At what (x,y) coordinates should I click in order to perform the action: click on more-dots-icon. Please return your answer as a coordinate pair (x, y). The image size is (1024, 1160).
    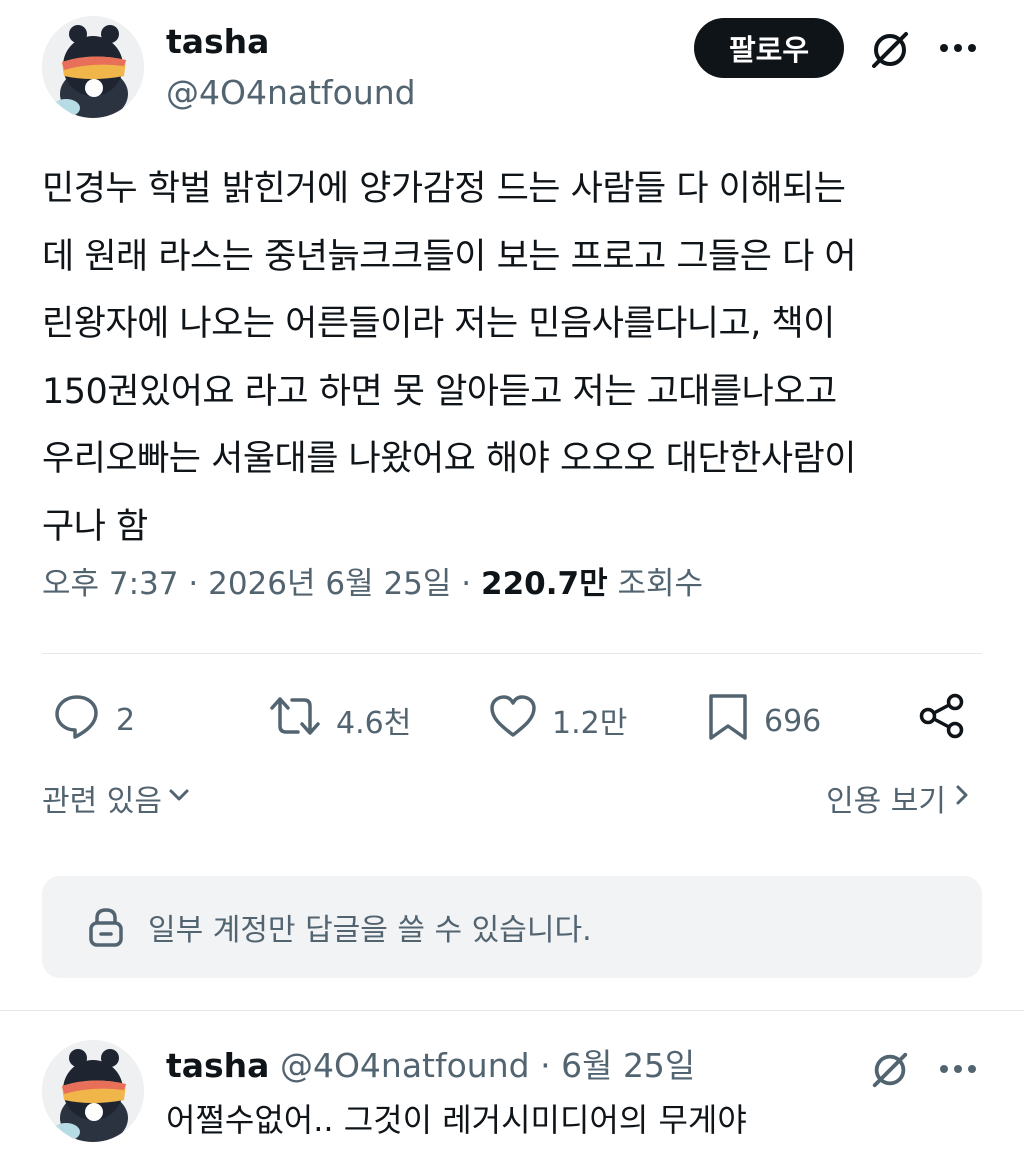
    Looking at the image, I should click on (958, 48).